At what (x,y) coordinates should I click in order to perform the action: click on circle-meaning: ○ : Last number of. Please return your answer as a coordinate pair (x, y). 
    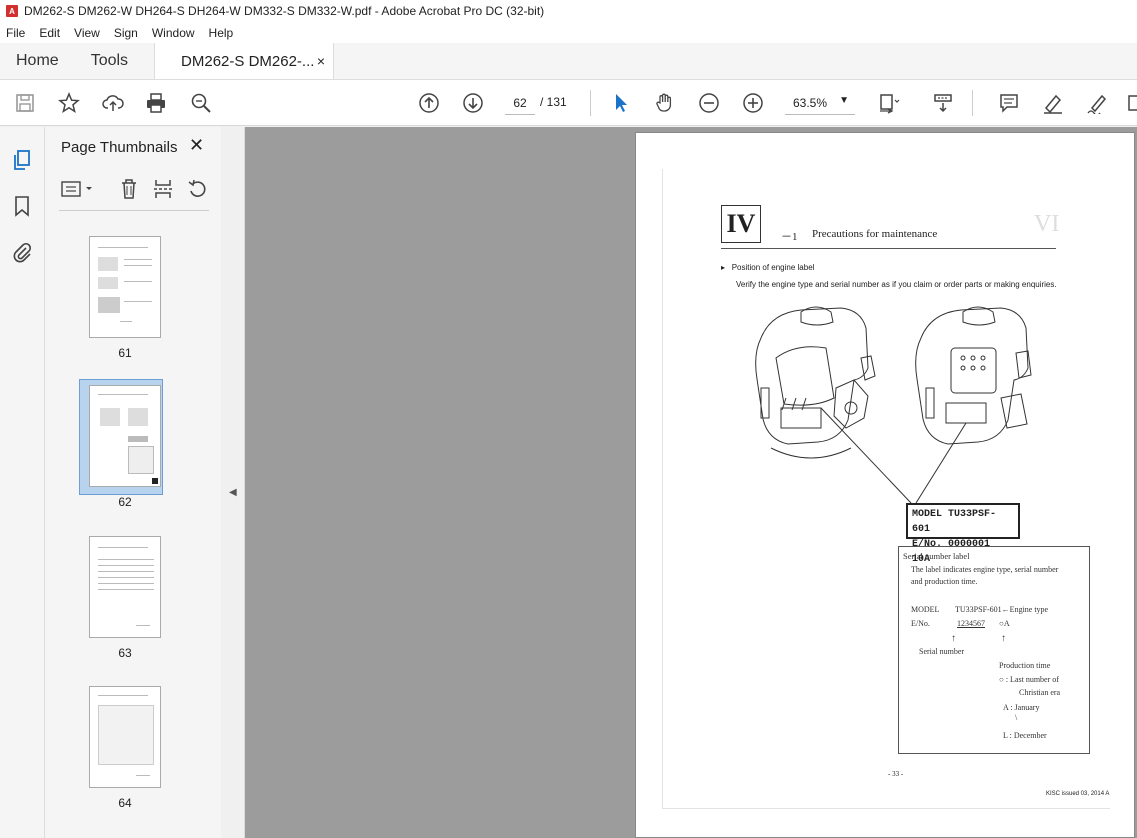
    Looking at the image, I should click on (1029, 679).